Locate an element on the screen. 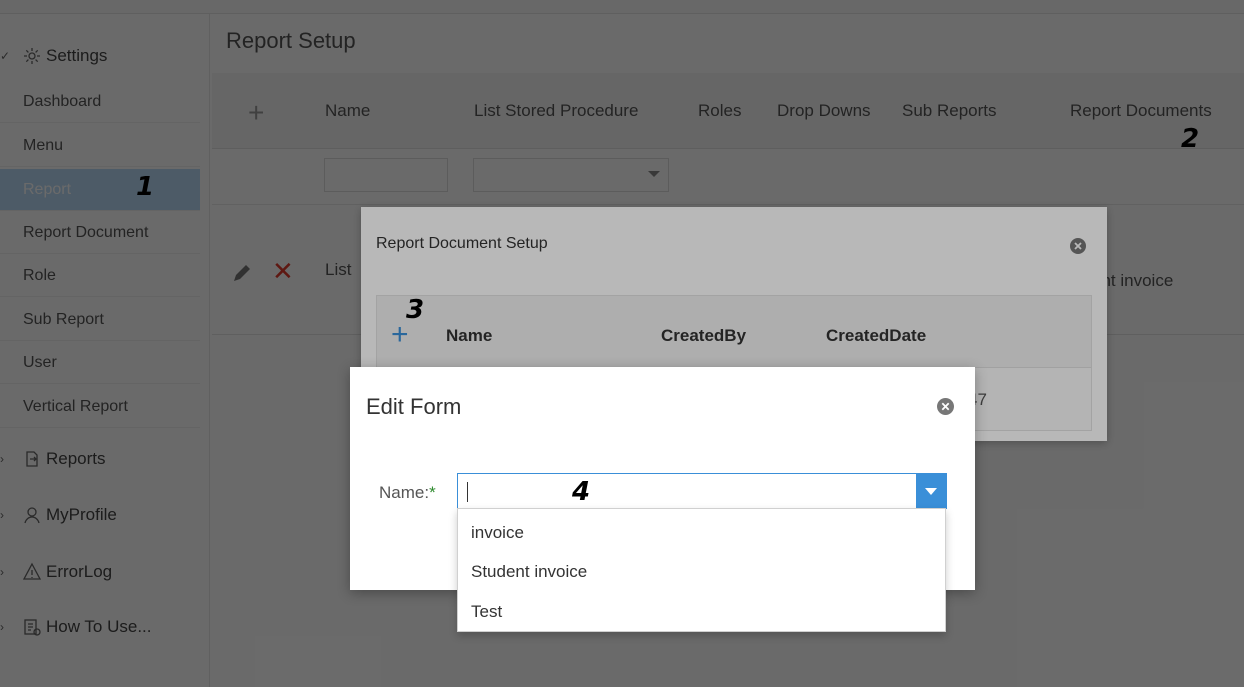 The image size is (1244, 687). dropdown-option: Test is located at coordinates (701, 611).